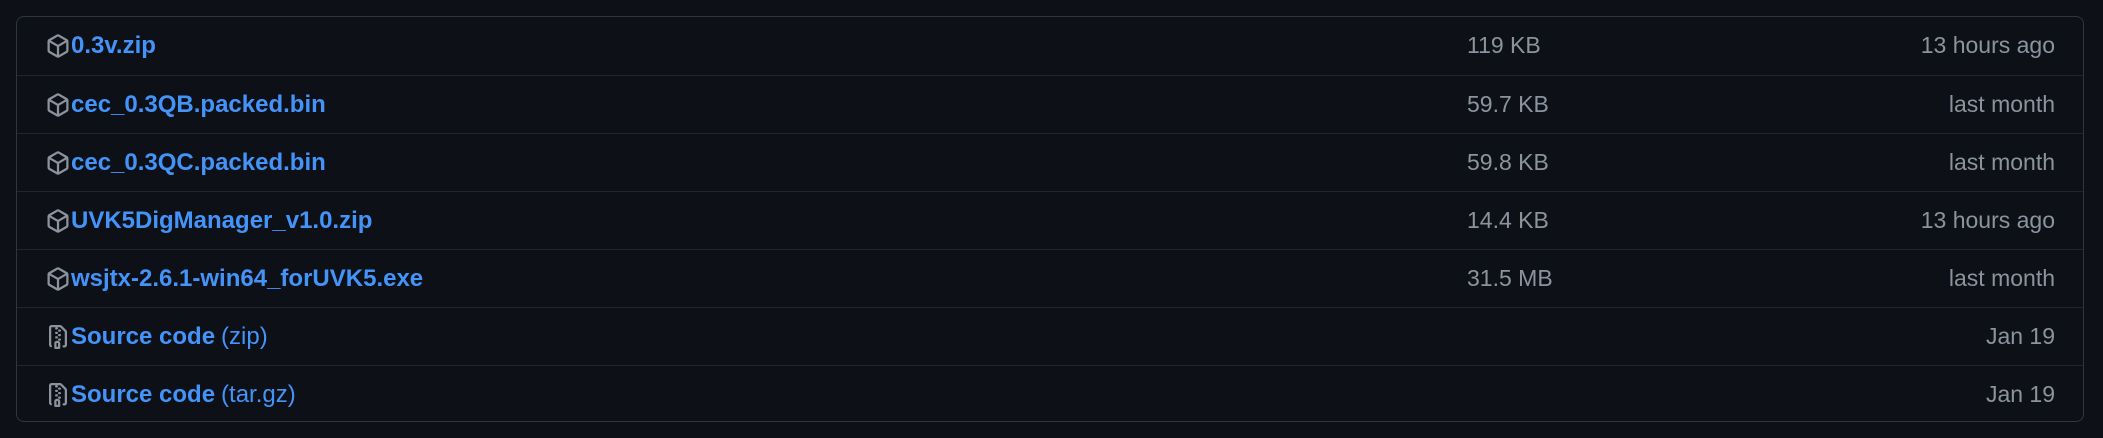 This screenshot has width=2103, height=438. I want to click on asset-link-group: 0.3v.zip, so click(100, 45).